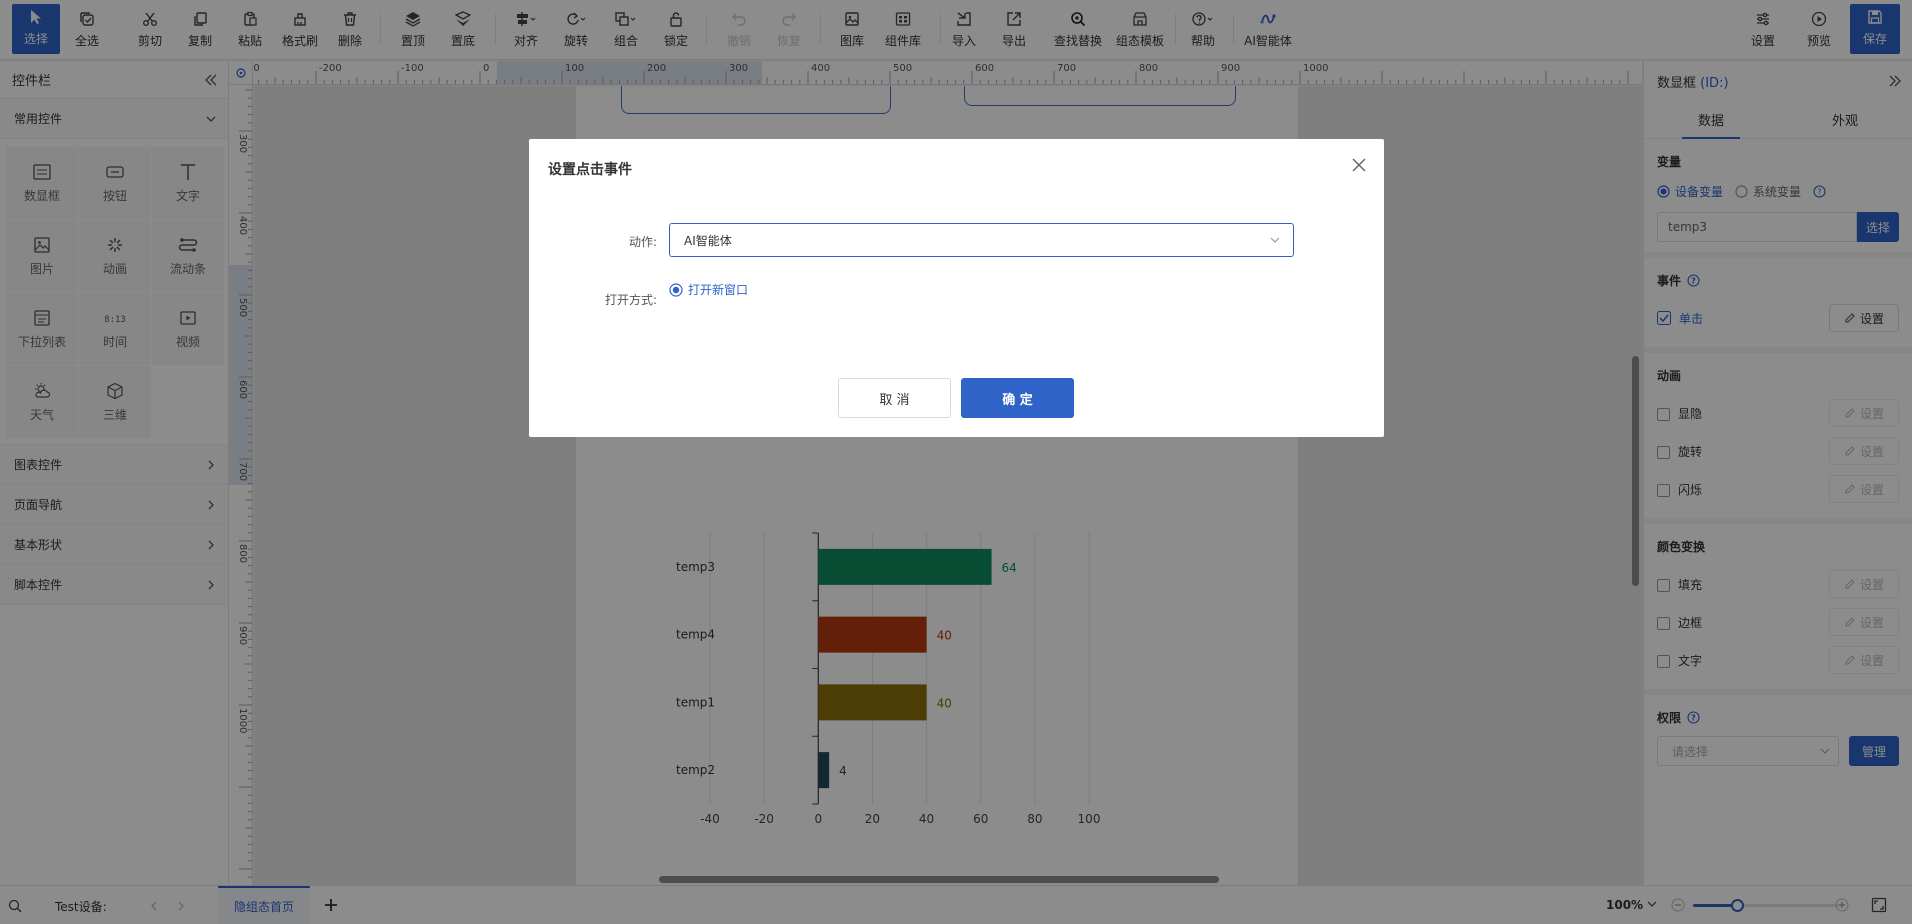 The height and width of the screenshot is (924, 1912). I want to click on radio-checked-icon, so click(676, 289).